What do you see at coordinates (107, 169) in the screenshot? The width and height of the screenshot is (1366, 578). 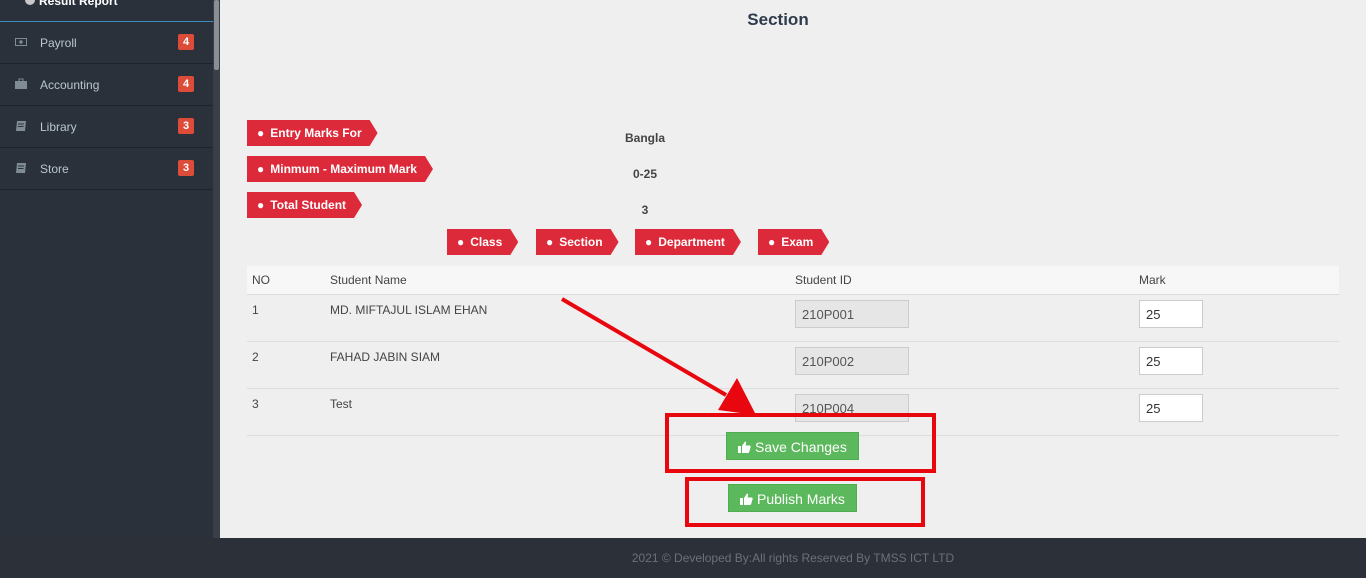 I see `sidebar-item-store: Store 3` at bounding box center [107, 169].